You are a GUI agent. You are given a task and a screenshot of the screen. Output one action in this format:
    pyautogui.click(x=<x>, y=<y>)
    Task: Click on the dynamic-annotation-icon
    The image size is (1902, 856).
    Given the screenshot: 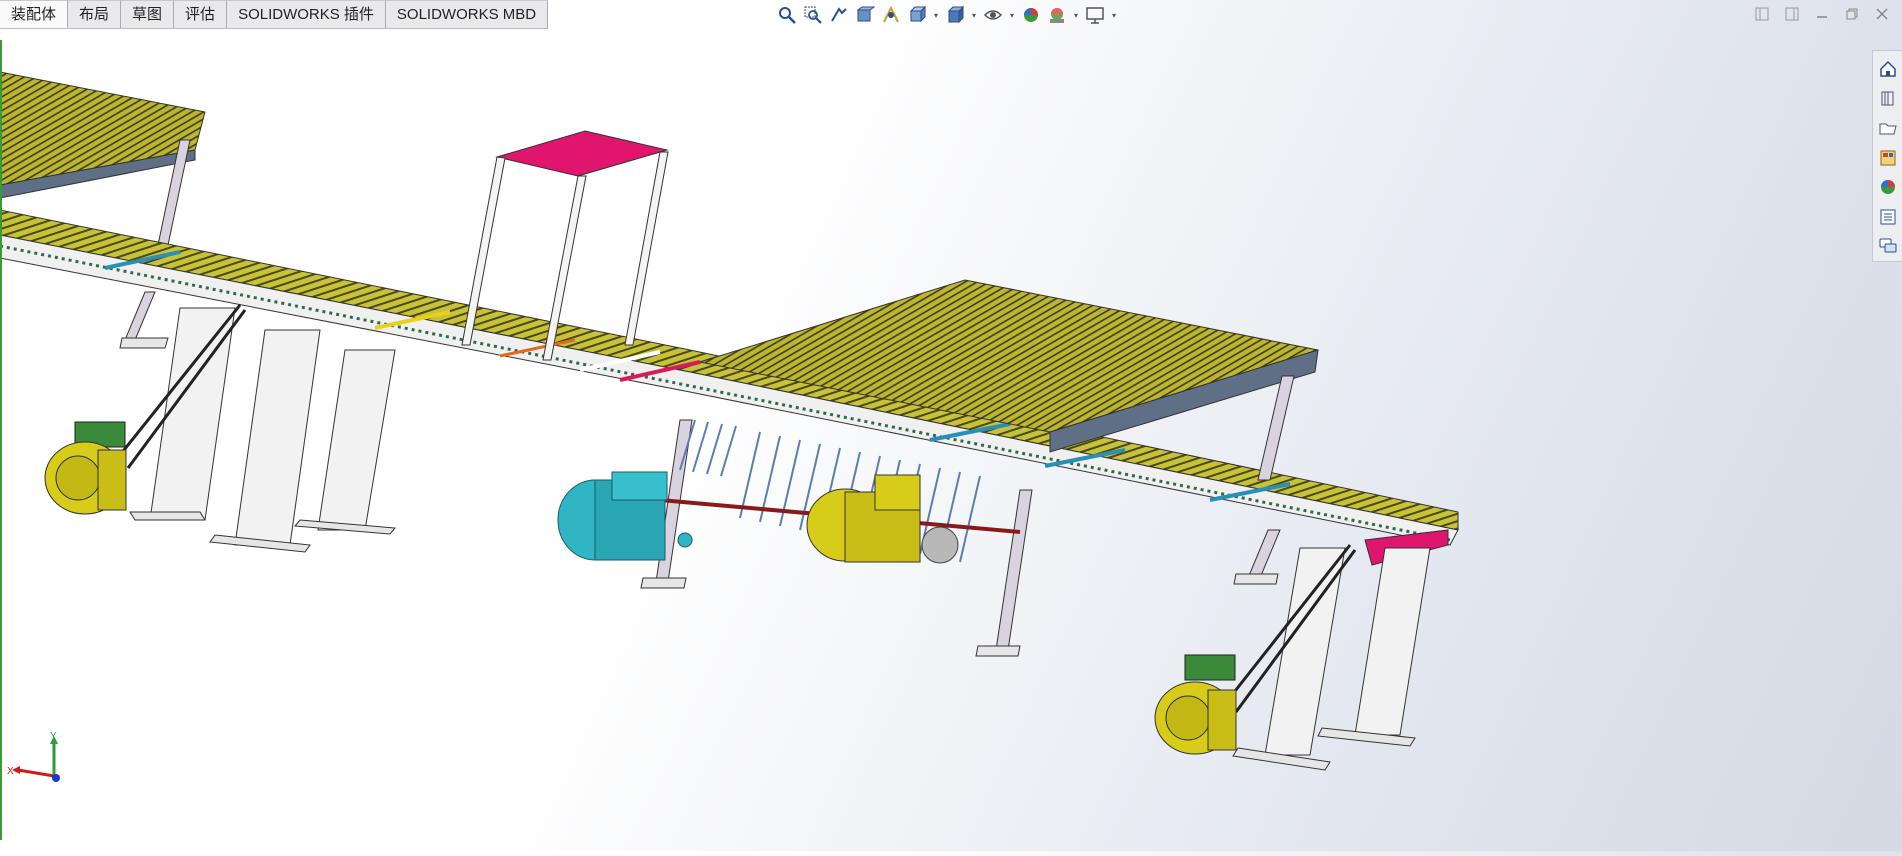 What is the action you would take?
    pyautogui.click(x=891, y=15)
    